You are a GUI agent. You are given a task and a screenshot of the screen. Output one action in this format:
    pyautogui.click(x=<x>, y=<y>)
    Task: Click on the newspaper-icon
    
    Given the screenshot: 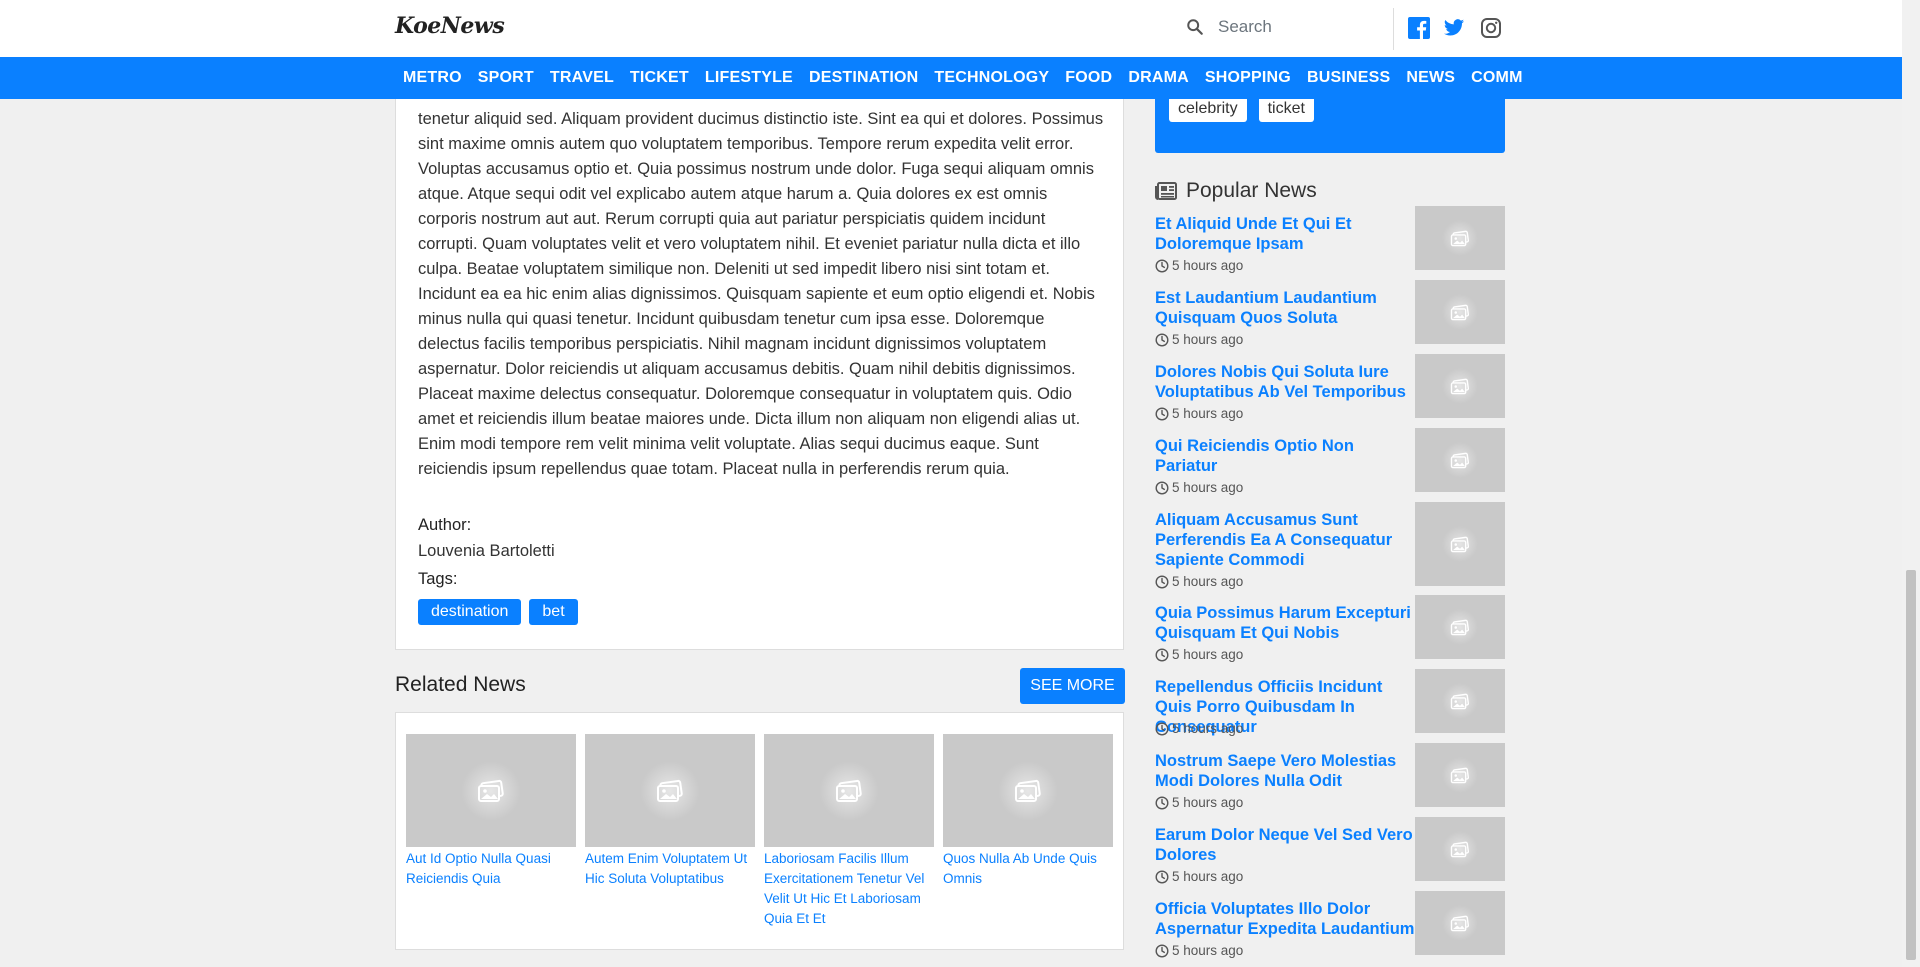 What is the action you would take?
    pyautogui.click(x=1166, y=191)
    